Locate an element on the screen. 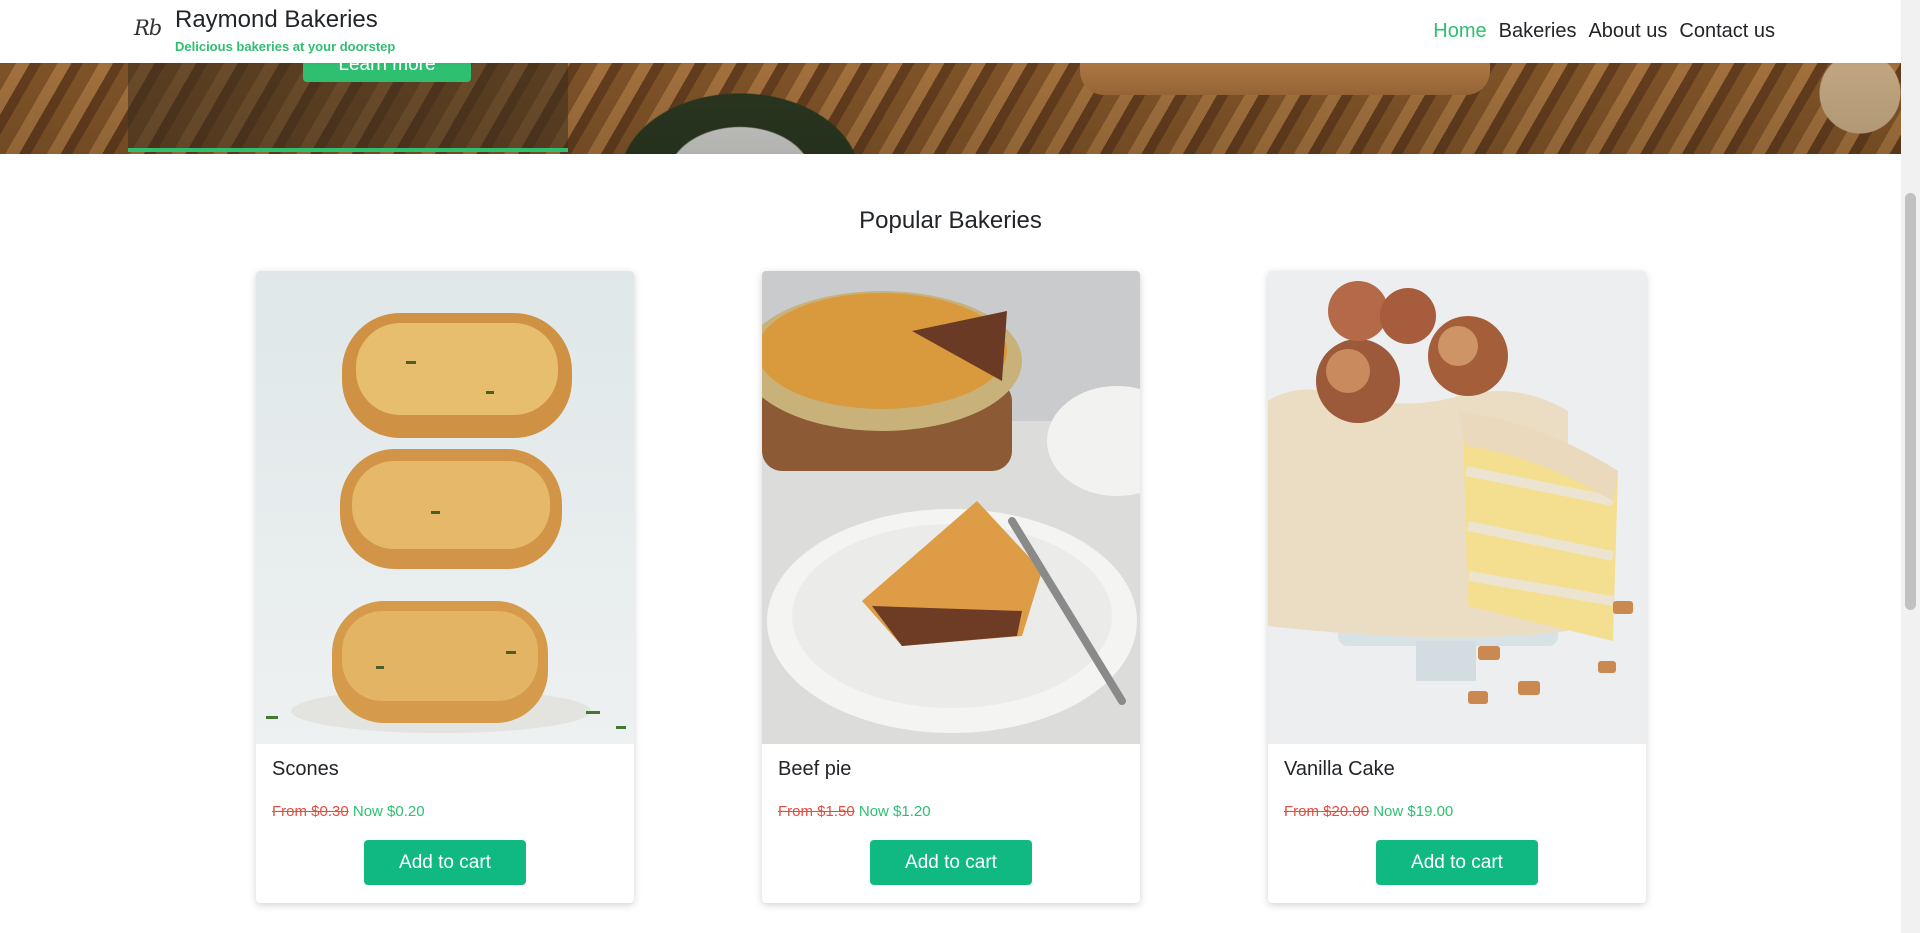  price-row: From $1.50 Now $1.20 is located at coordinates (854, 811).